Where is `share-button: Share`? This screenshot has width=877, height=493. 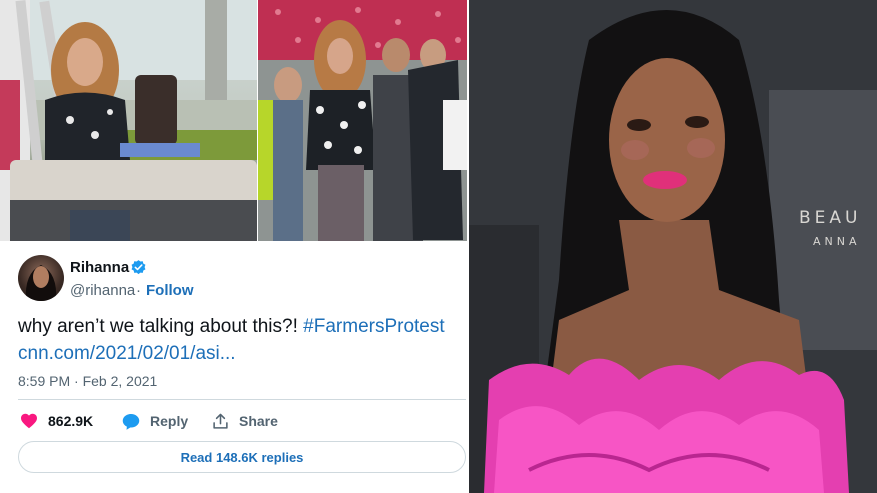
share-button: Share is located at coordinates (245, 421).